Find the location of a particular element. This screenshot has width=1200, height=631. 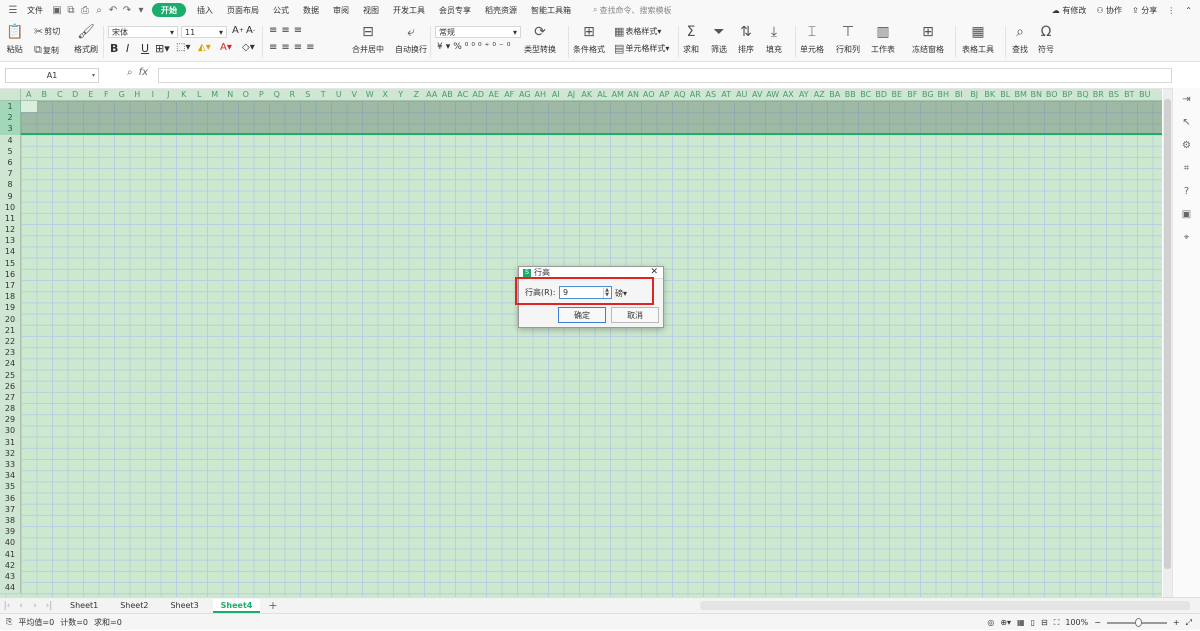

column-header-cell: L is located at coordinates (200, 94).